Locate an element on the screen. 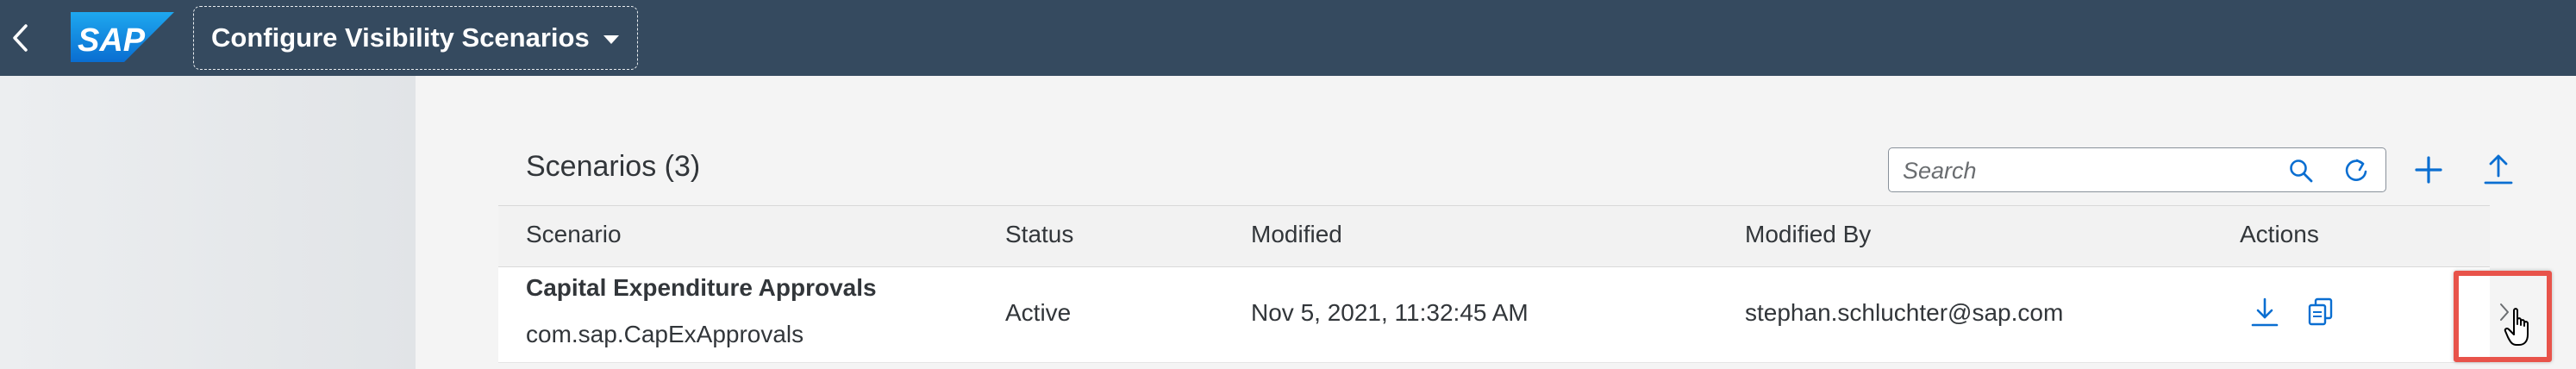 Image resolution: width=2576 pixels, height=369 pixels. column-header-modified-by: Modified By is located at coordinates (1808, 235).